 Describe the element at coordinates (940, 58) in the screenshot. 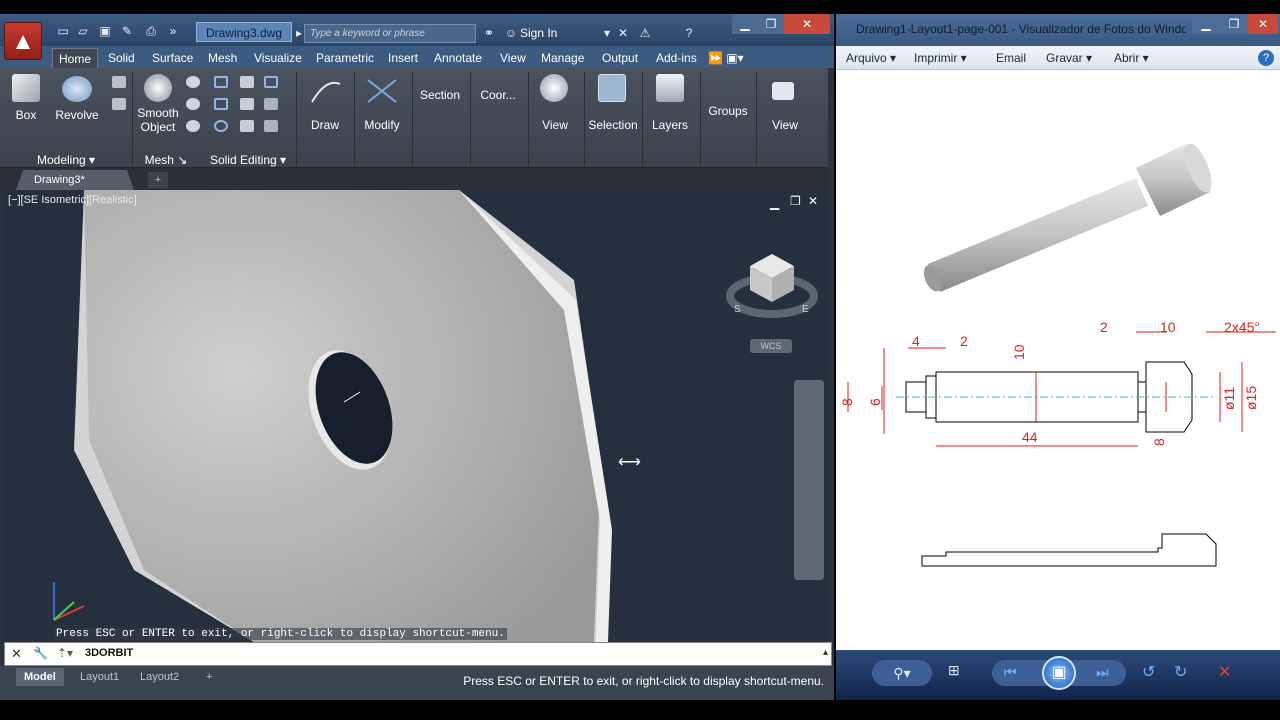

I see `menu-imprimir: Imprimir ▾` at that location.